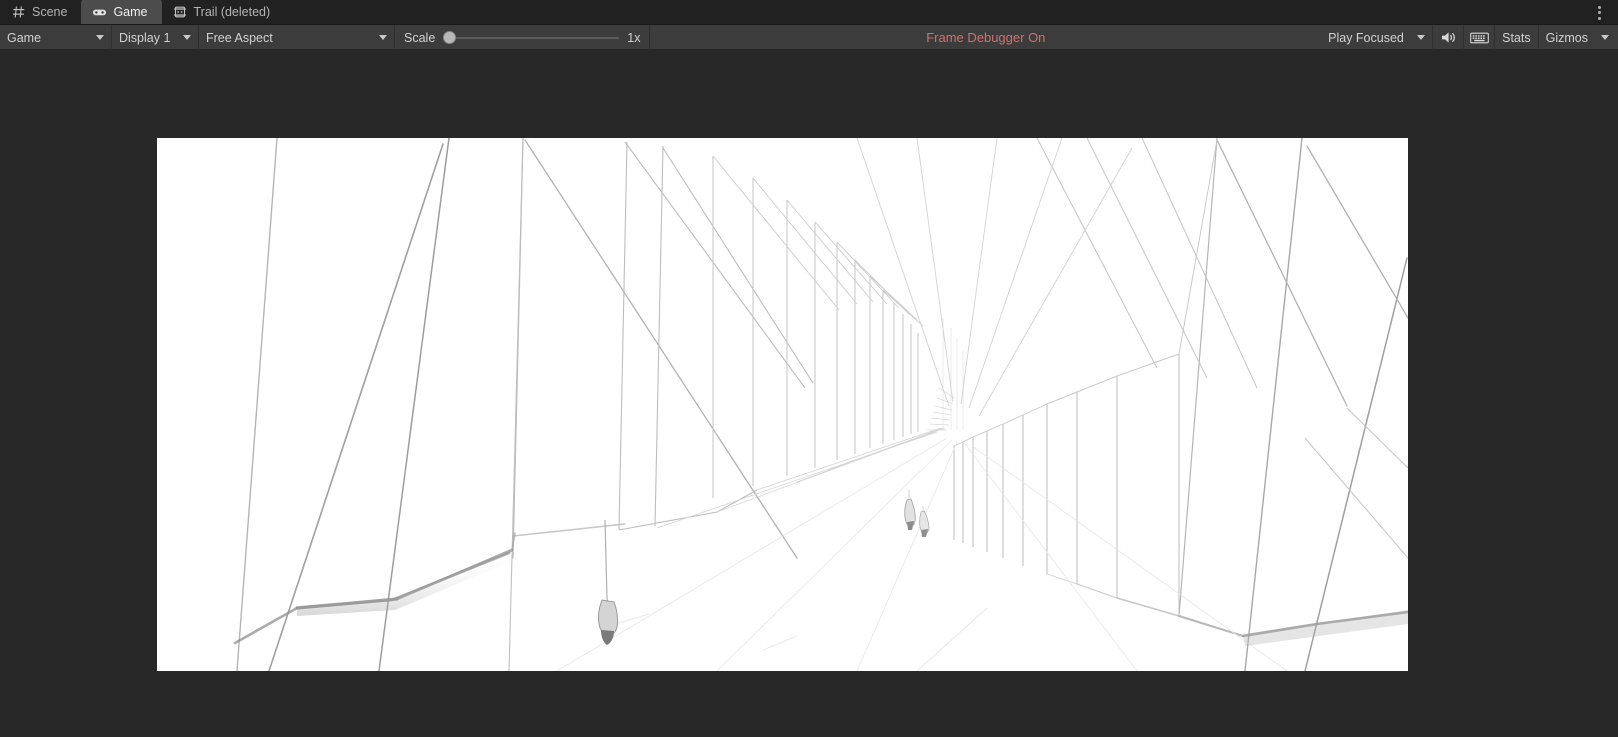  Describe the element at coordinates (809, 12) in the screenshot. I see `editor-tab-bar: Scene Game Trail (deleted)` at that location.